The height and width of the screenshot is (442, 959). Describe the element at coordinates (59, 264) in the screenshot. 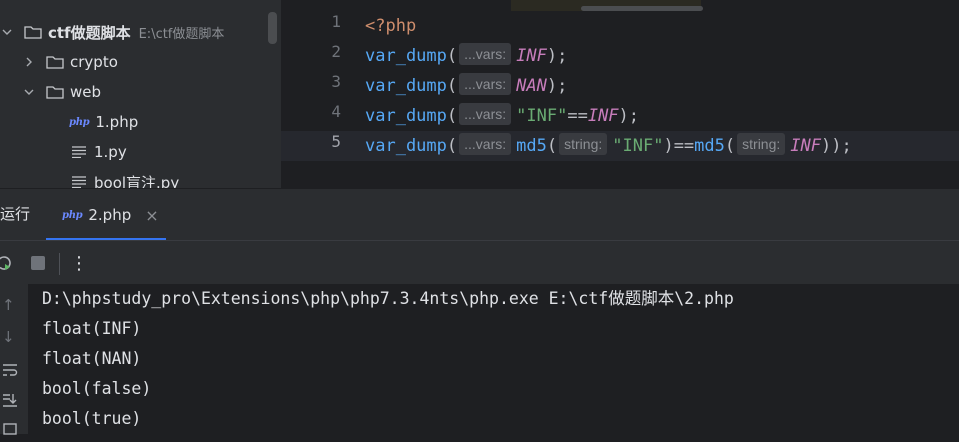

I see `toolbar-divider` at that location.